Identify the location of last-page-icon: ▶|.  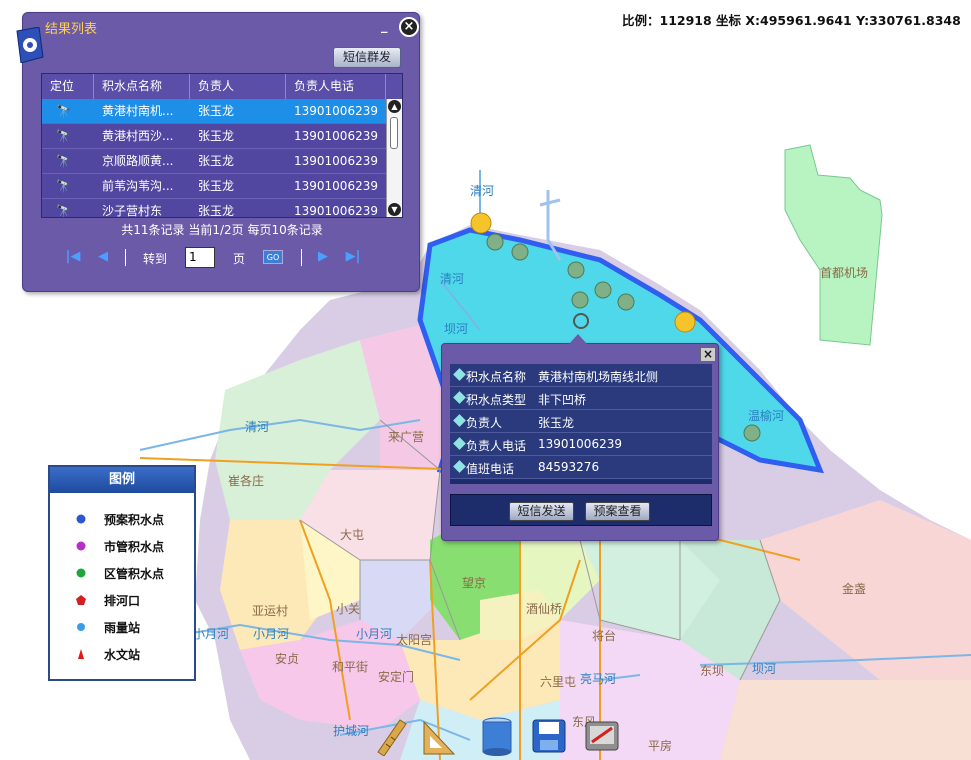
(353, 257).